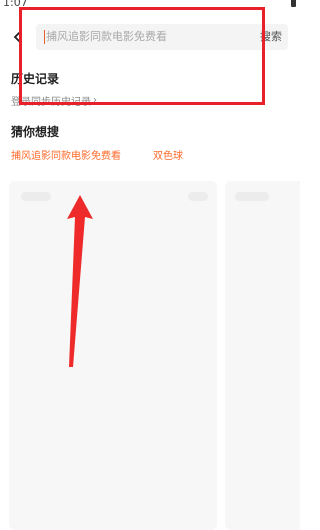  What do you see at coordinates (168, 154) in the screenshot?
I see `guess-item: 双色球` at bounding box center [168, 154].